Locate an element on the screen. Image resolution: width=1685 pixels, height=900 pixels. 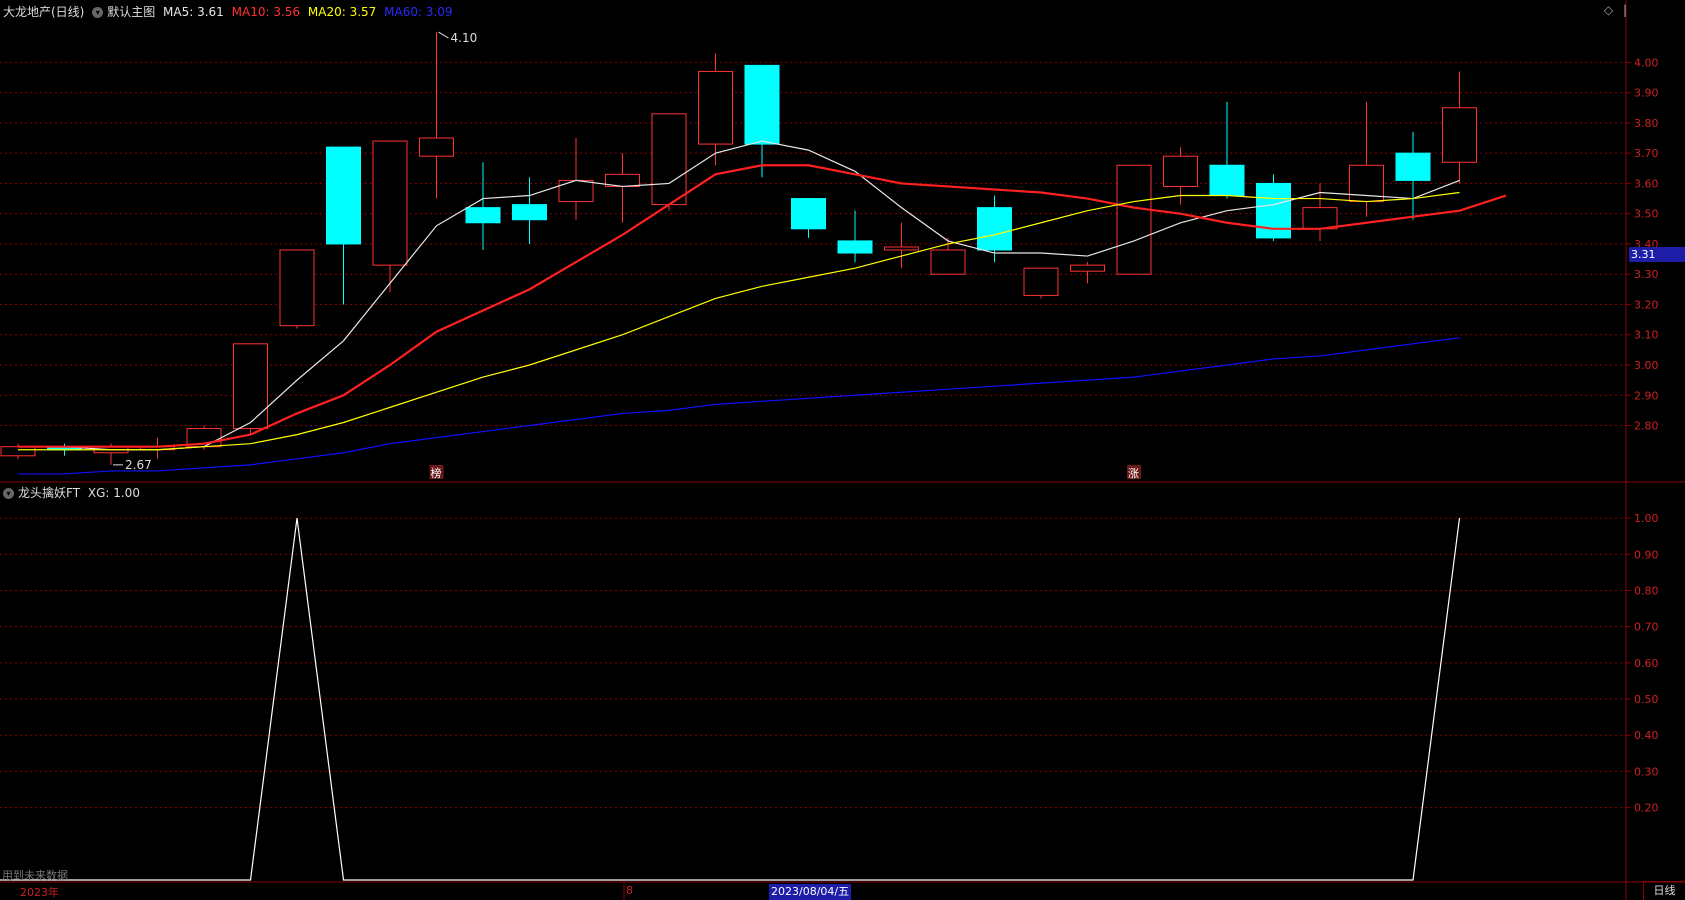
price-tick-label: 3.30 is located at coordinates (1646, 274).